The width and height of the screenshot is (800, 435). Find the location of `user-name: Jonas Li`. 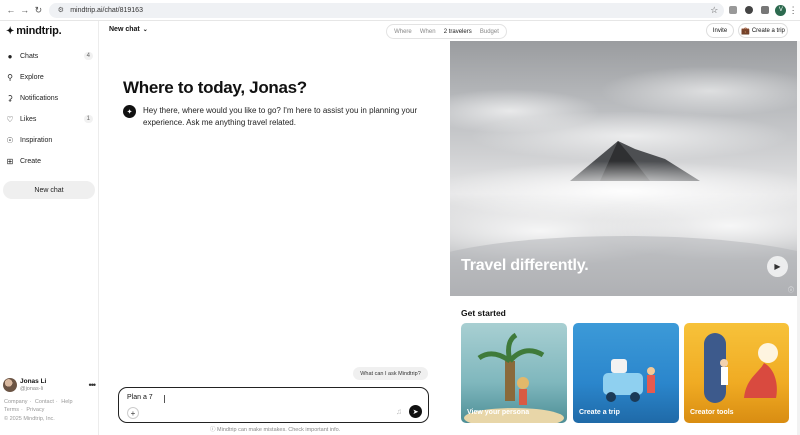

user-name: Jonas Li is located at coordinates (33, 381).